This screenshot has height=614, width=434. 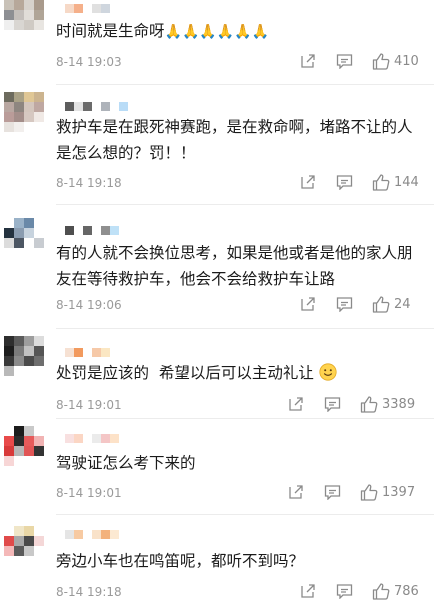 I want to click on timestamp: 8-14 19:18, so click(x=89, y=592).